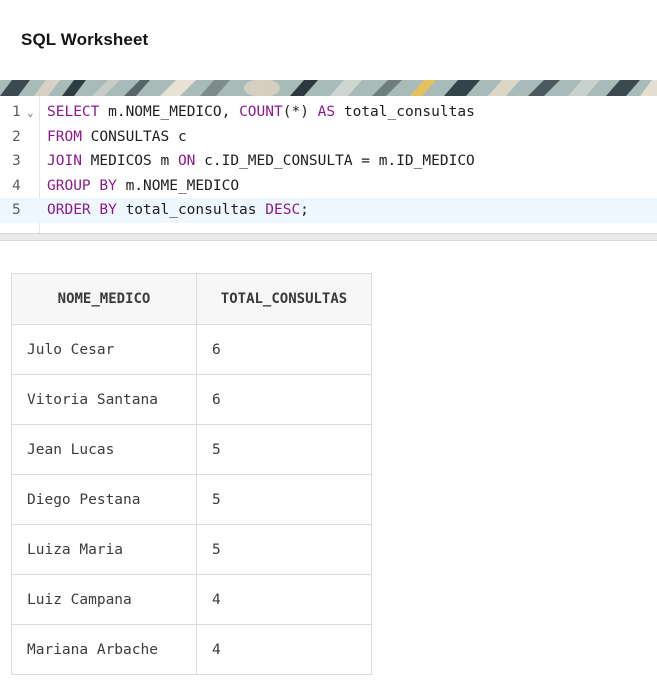  Describe the element at coordinates (104, 399) in the screenshot. I see `cell-nome-medico: Vitoria Santana` at that location.